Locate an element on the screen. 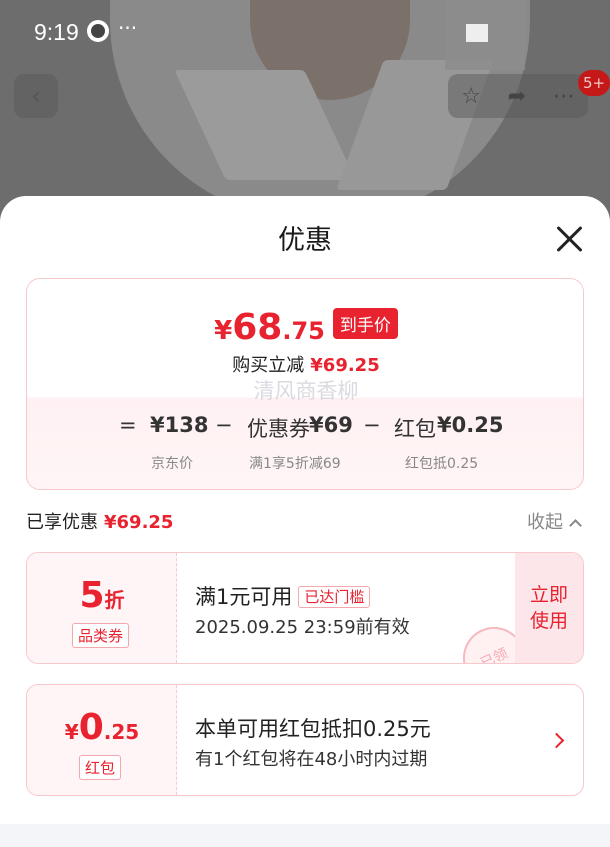 The image size is (610, 847). enjoyed-amount: ¥69.25 is located at coordinates (139, 522).